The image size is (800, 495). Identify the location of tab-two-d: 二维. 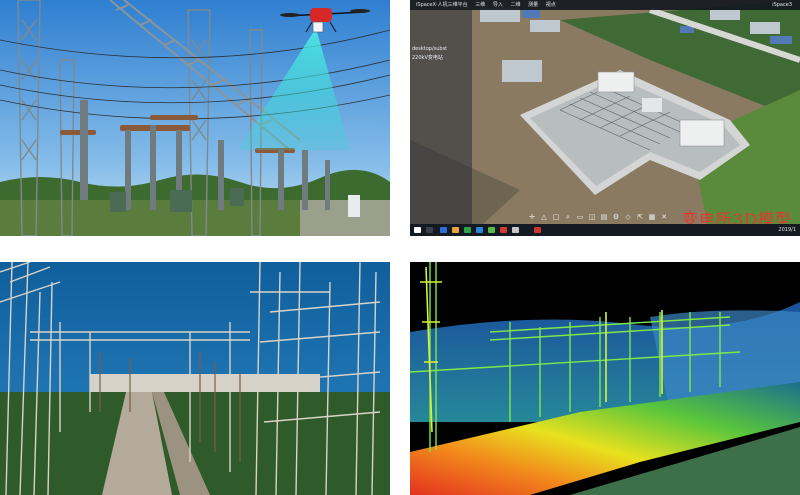
(515, 5).